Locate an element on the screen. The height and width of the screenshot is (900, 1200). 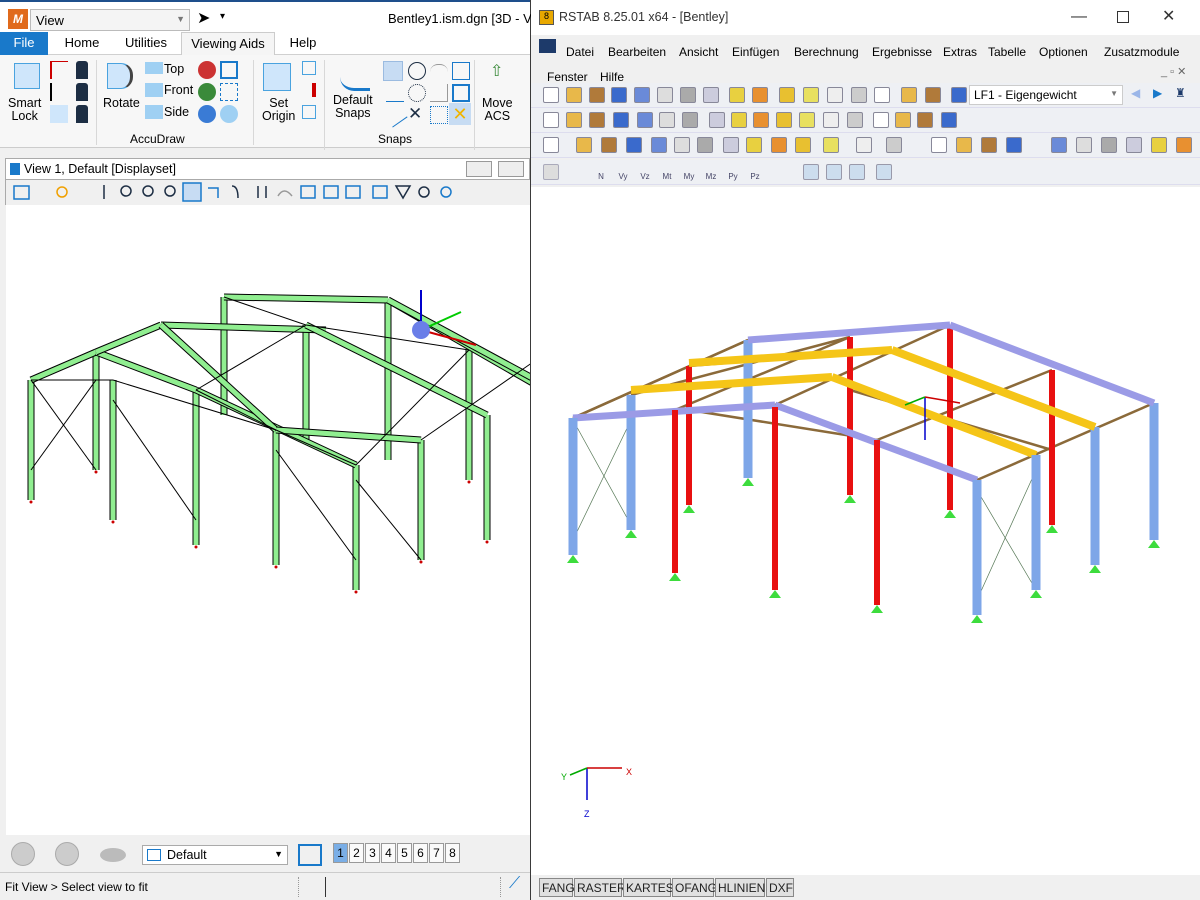
smart-lock-button: Smart Lock is located at coordinates (24, 110).